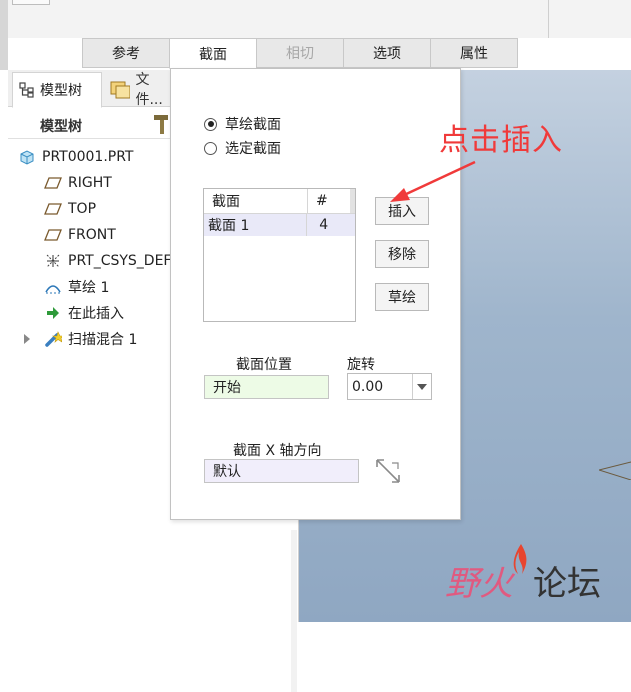  I want to click on tab-properties: 属性, so click(474, 53).